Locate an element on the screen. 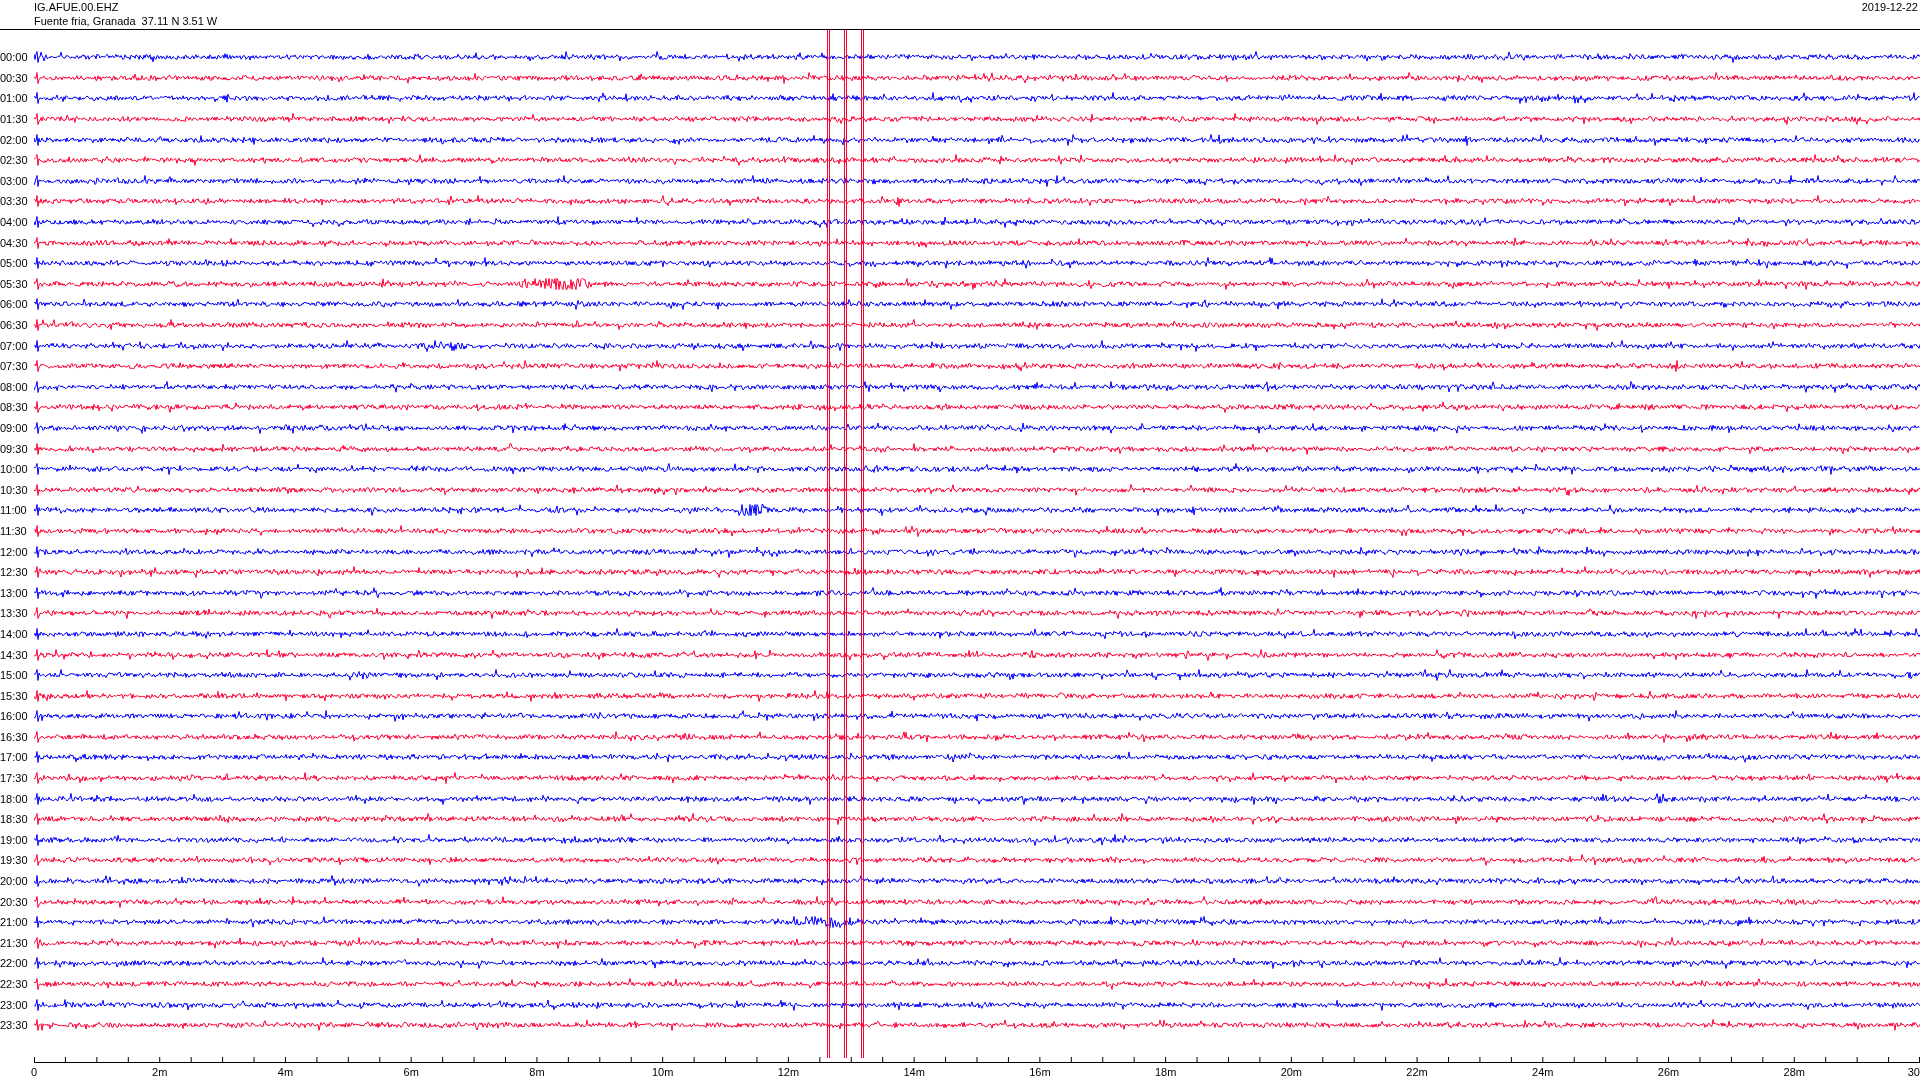 The width and height of the screenshot is (1920, 1080). row-time-label: 00:30 is located at coordinates (14, 77).